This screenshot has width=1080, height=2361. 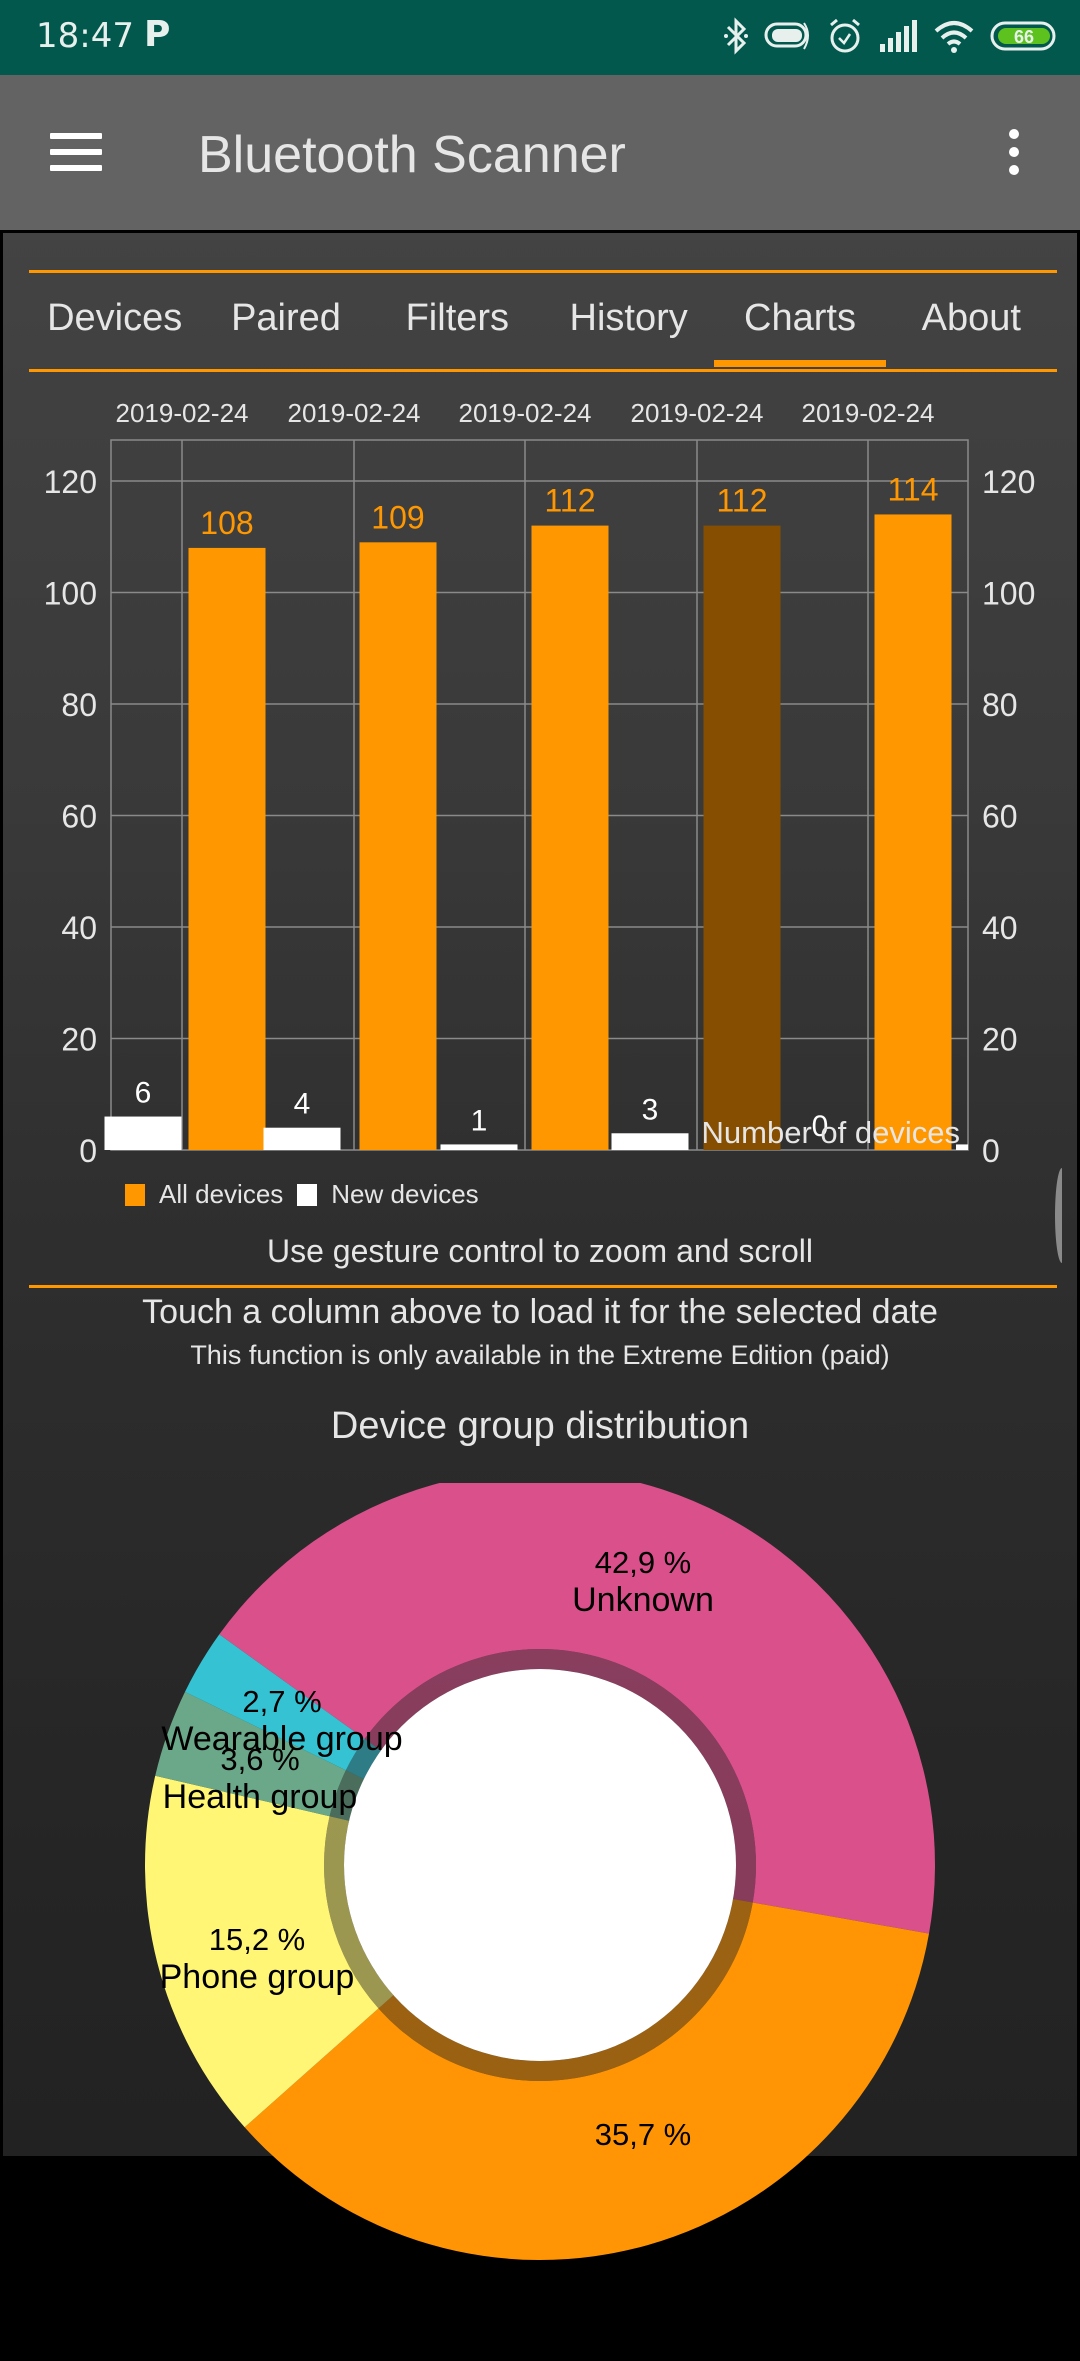 What do you see at coordinates (397, 517) in the screenshot?
I see `bar-value-label-all: 109` at bounding box center [397, 517].